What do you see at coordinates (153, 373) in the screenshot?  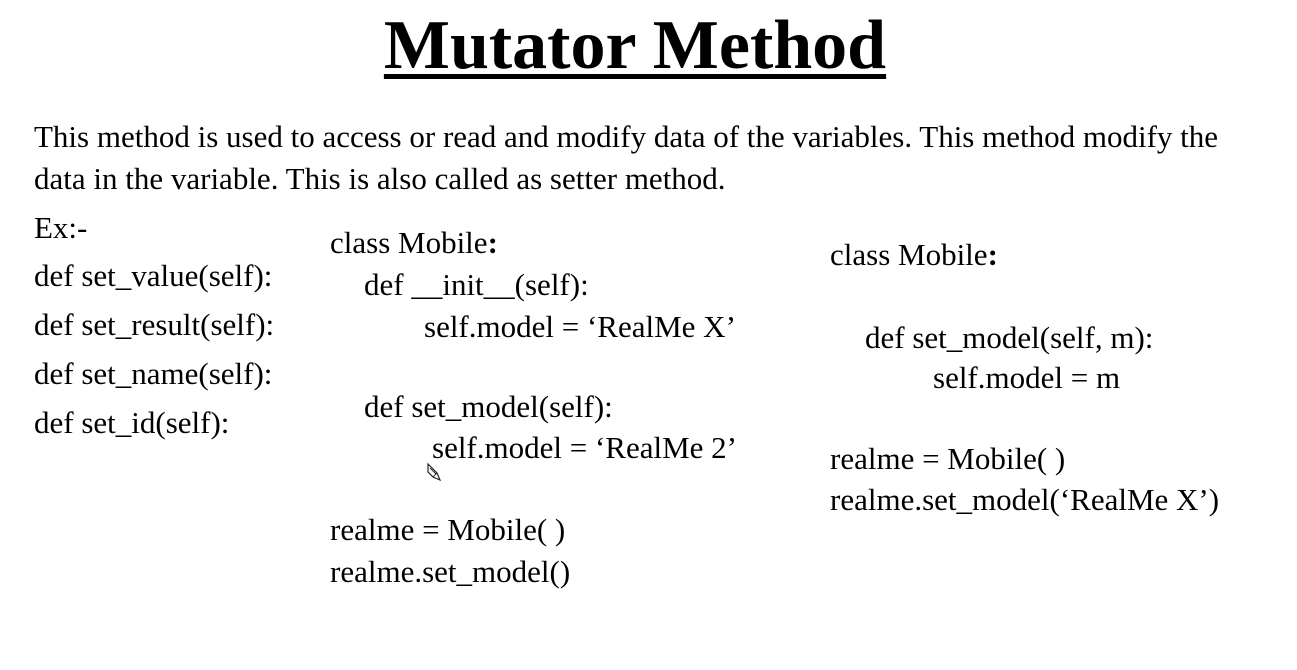 I see `example-item: def set_name(self):` at bounding box center [153, 373].